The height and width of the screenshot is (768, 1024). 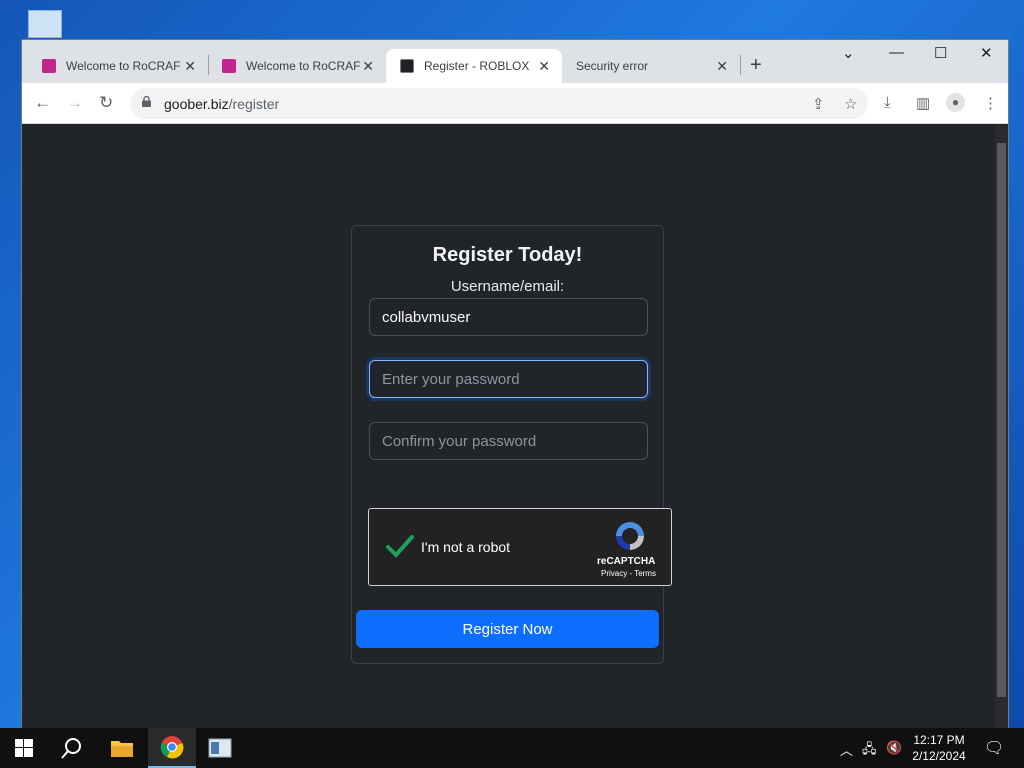 I want to click on window-app-icon, so click(x=220, y=748).